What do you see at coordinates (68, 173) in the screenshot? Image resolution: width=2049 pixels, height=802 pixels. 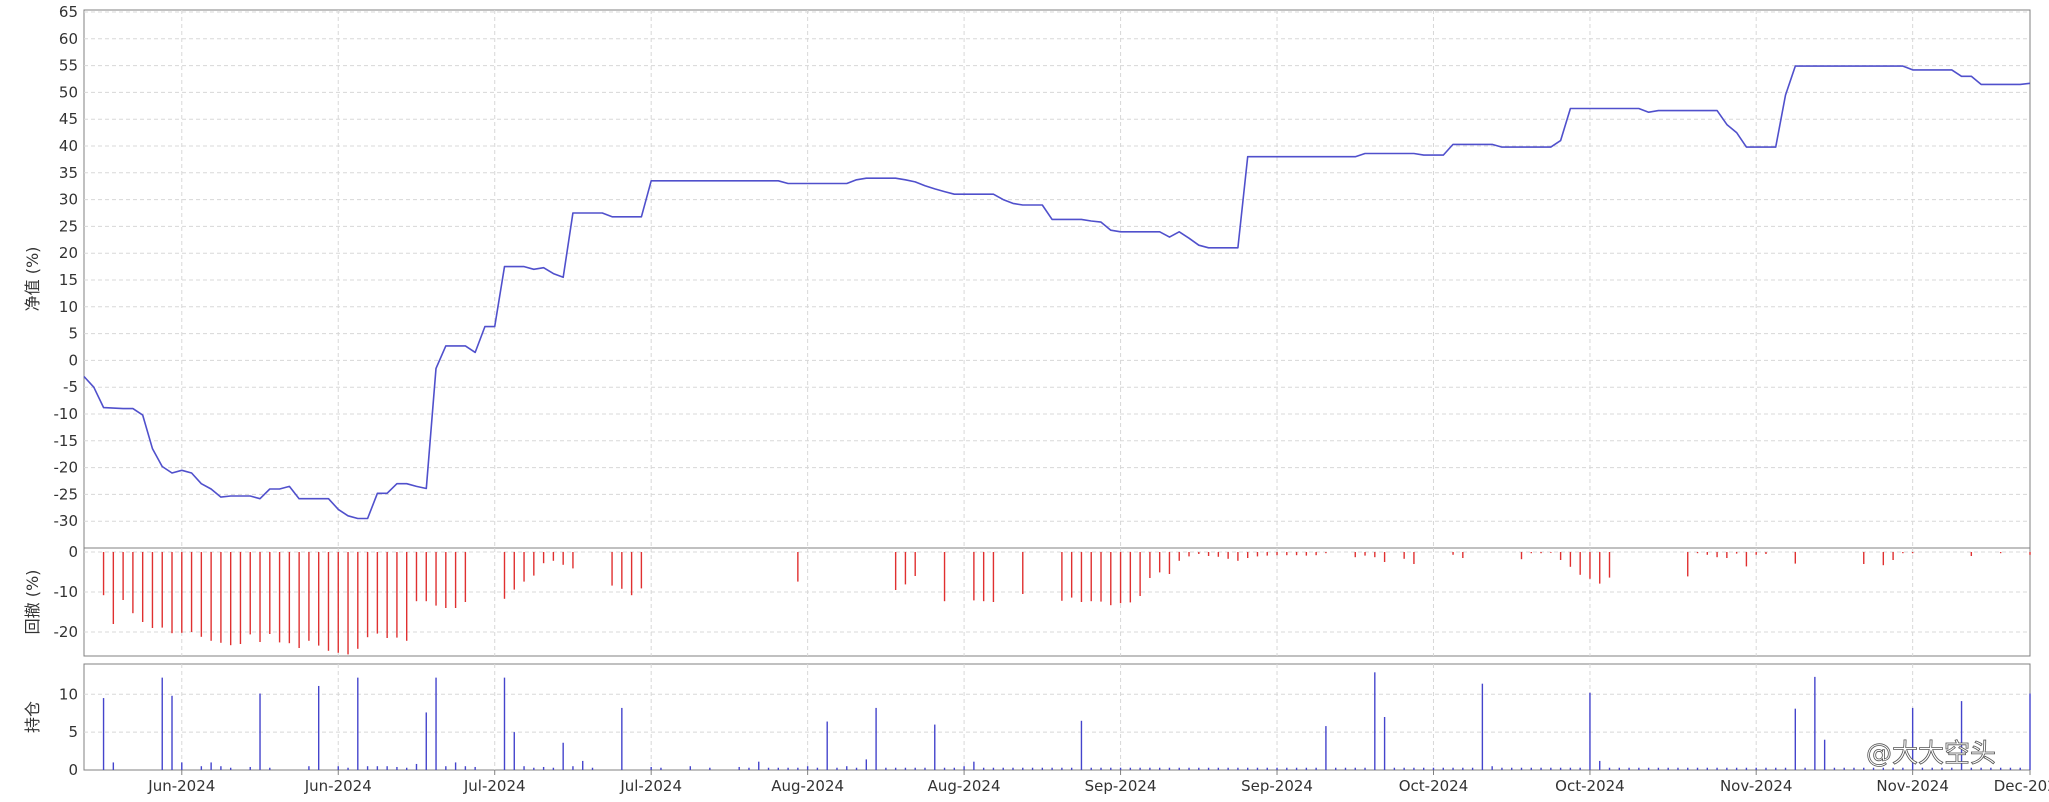 I see `y-tick-label: 35` at bounding box center [68, 173].